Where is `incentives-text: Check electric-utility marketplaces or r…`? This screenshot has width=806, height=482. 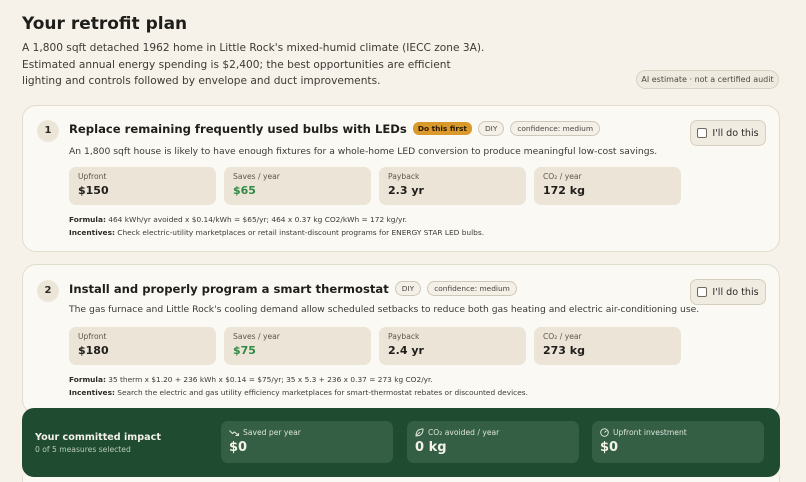 incentives-text: Check electric-utility marketplaces or r… is located at coordinates (301, 232).